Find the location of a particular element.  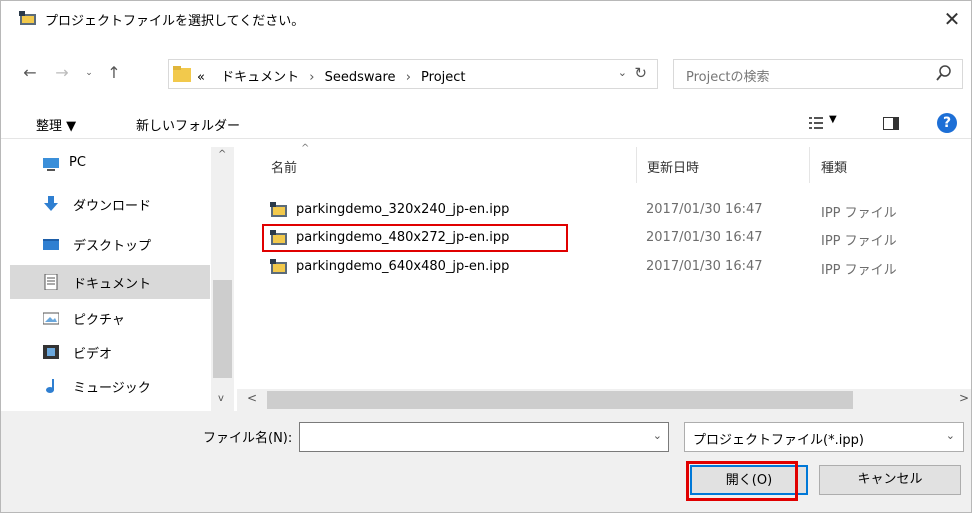

column-header-label: 種類 is located at coordinates (834, 168).